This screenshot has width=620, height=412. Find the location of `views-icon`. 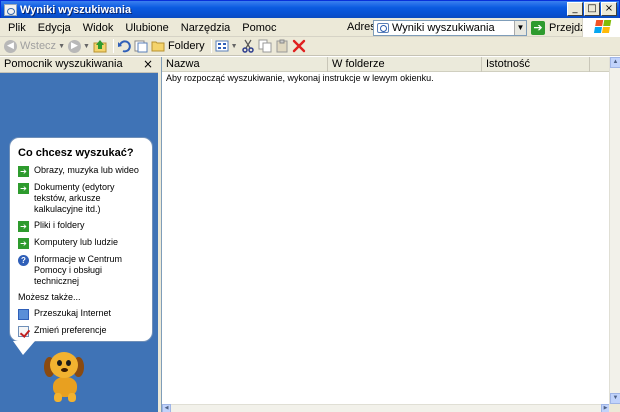

views-icon is located at coordinates (222, 46).